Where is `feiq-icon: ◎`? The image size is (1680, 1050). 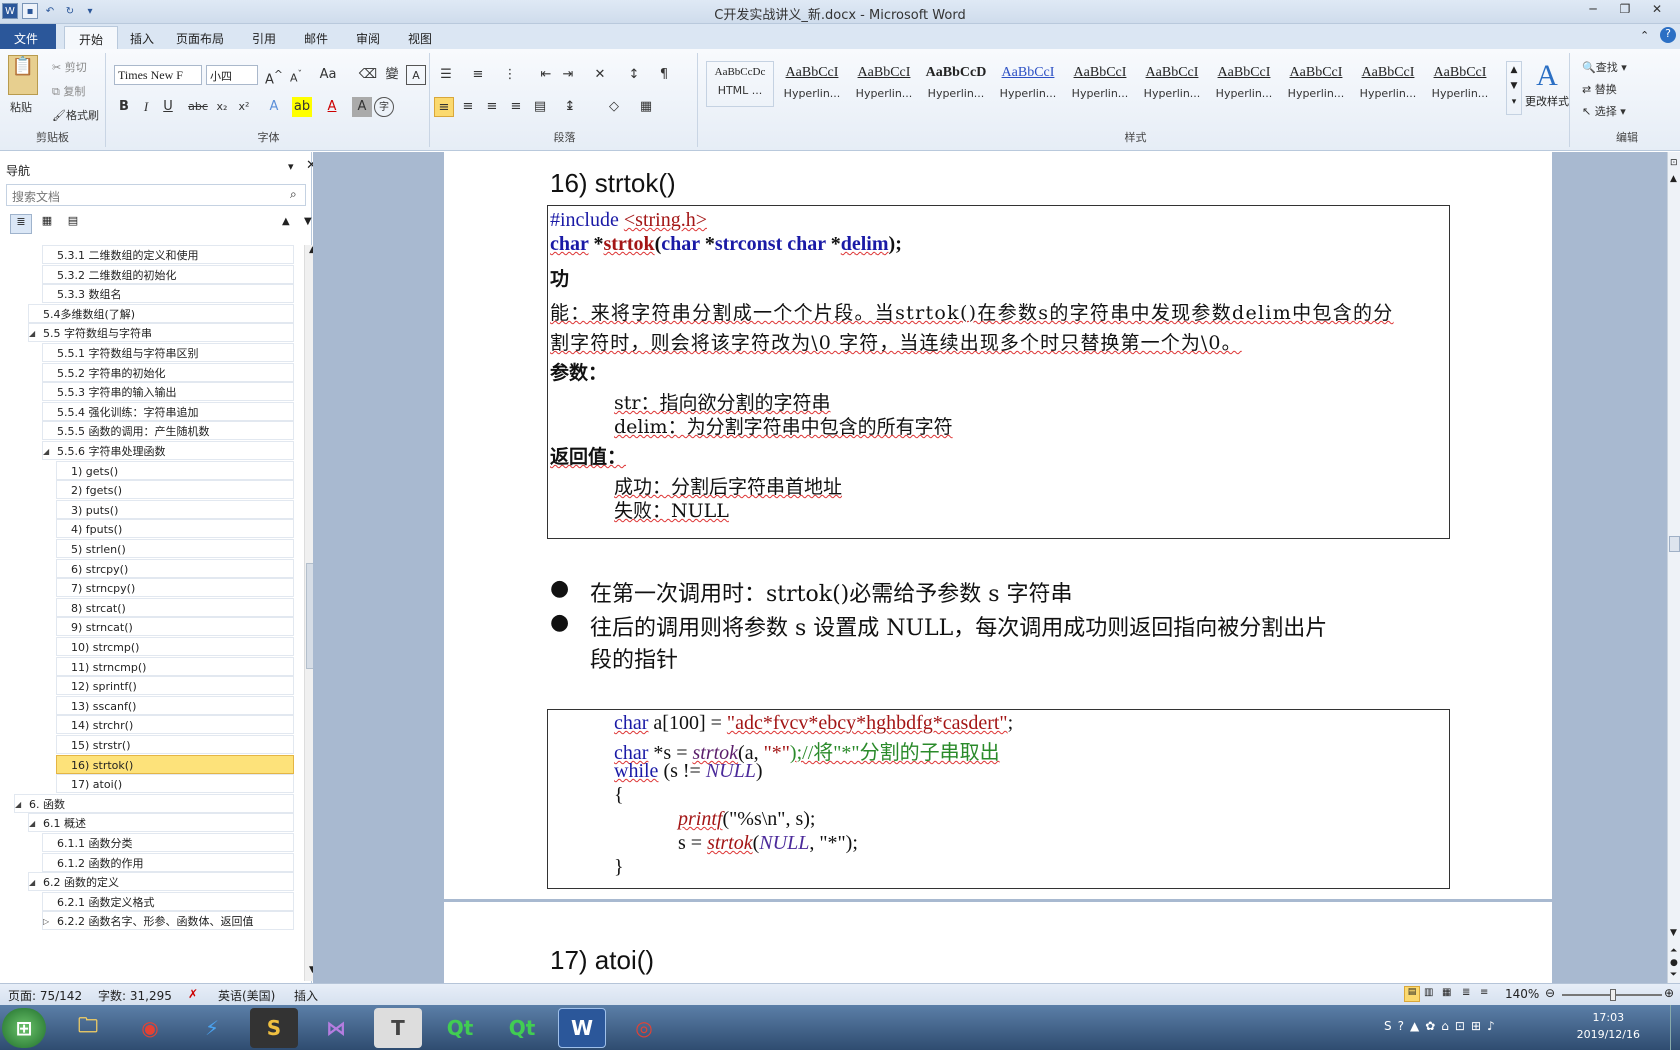 feiq-icon: ◎ is located at coordinates (644, 1028).